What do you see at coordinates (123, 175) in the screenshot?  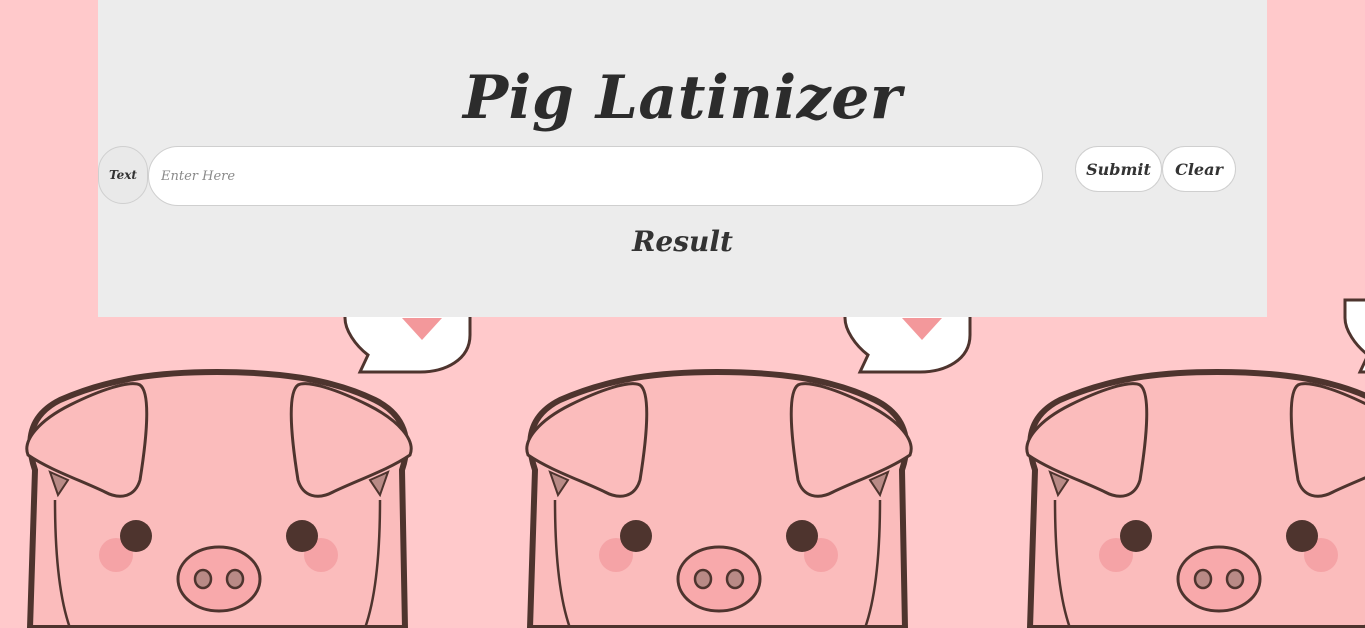 I see `text-input-label: Text` at bounding box center [123, 175].